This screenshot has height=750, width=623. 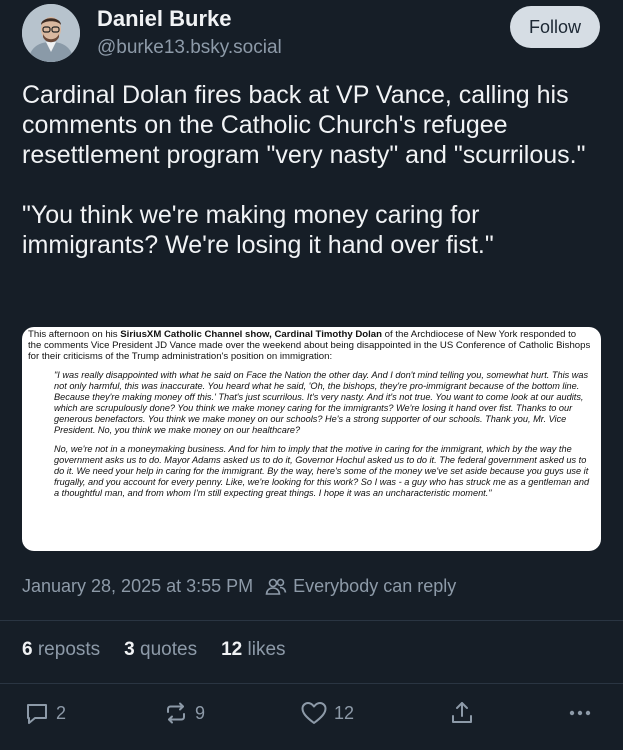 I want to click on likes-stat: 12 likes, so click(x=253, y=650).